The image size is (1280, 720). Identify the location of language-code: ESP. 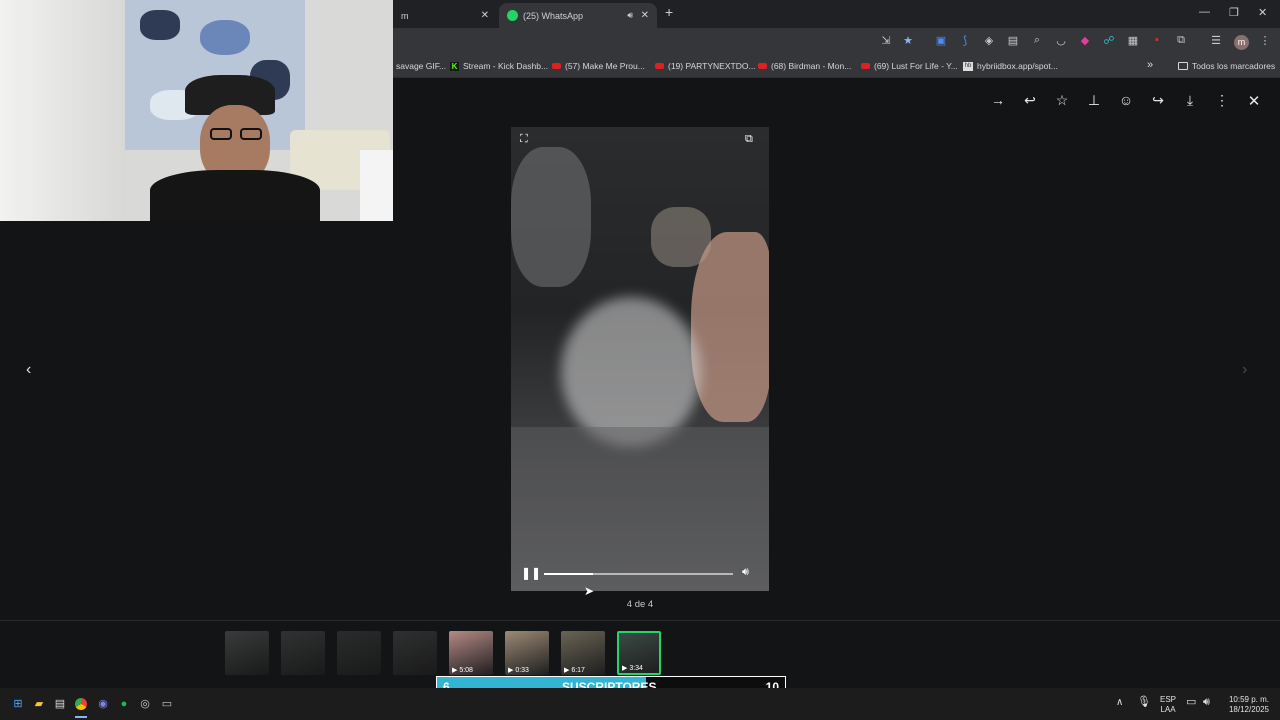
(1167, 699).